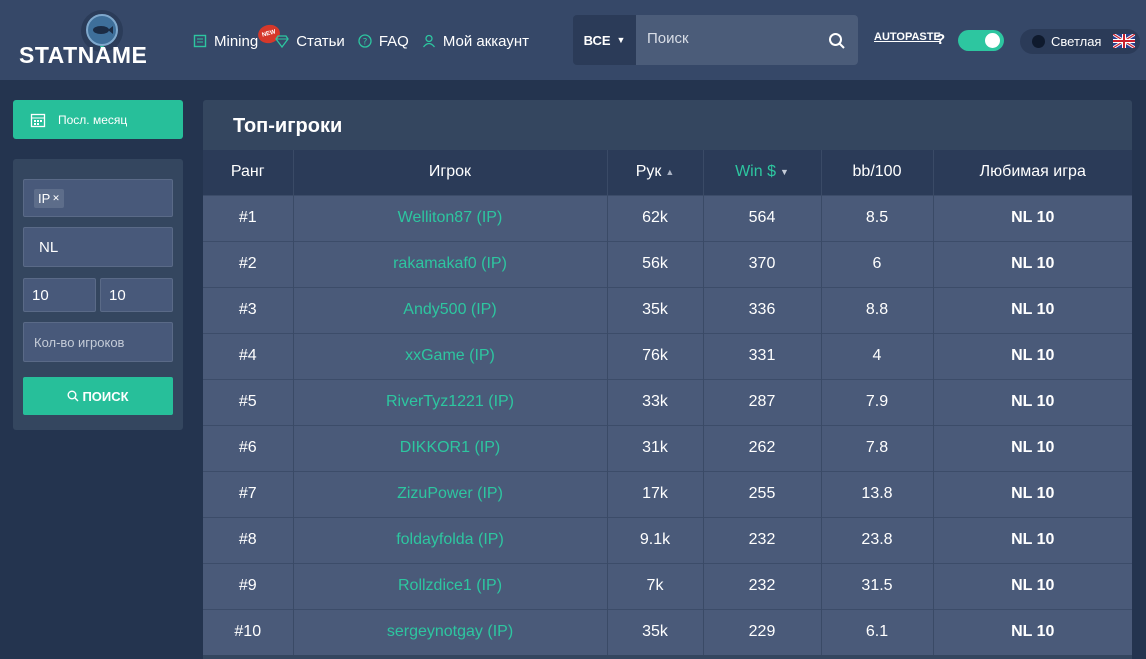 The width and height of the screenshot is (1146, 659). Describe the element at coordinates (621, 40) in the screenshot. I see `caret-down-icon: ▼` at that location.